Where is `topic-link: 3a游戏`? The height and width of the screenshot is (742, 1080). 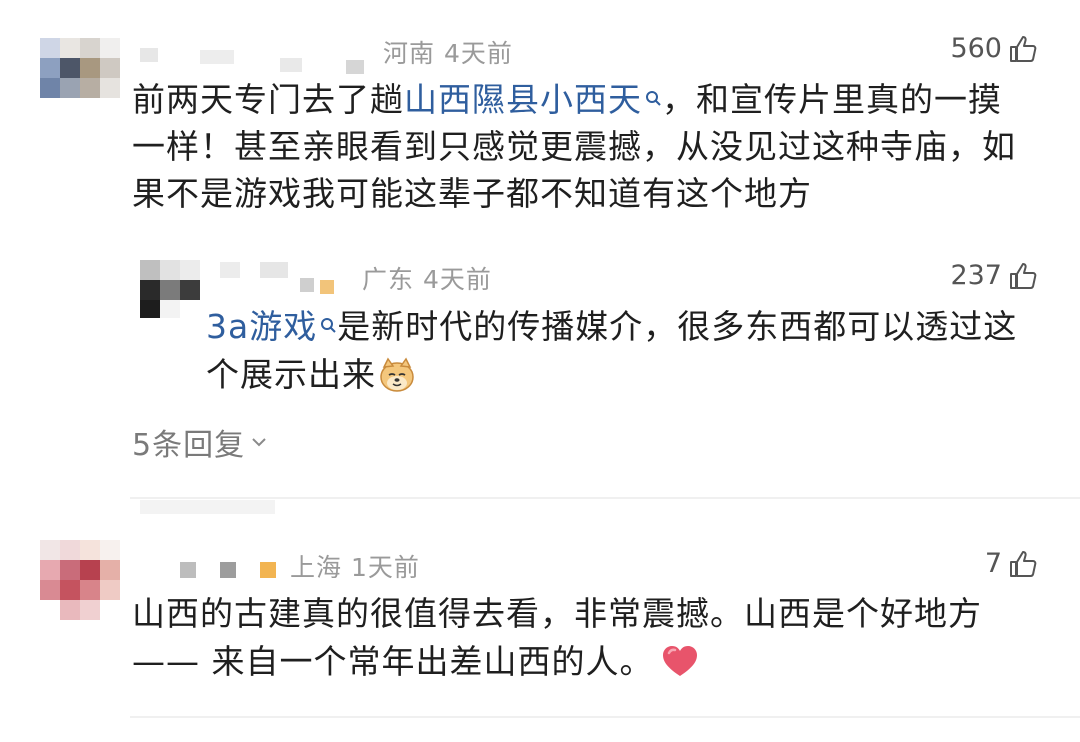
topic-link: 3a游戏 is located at coordinates (261, 326).